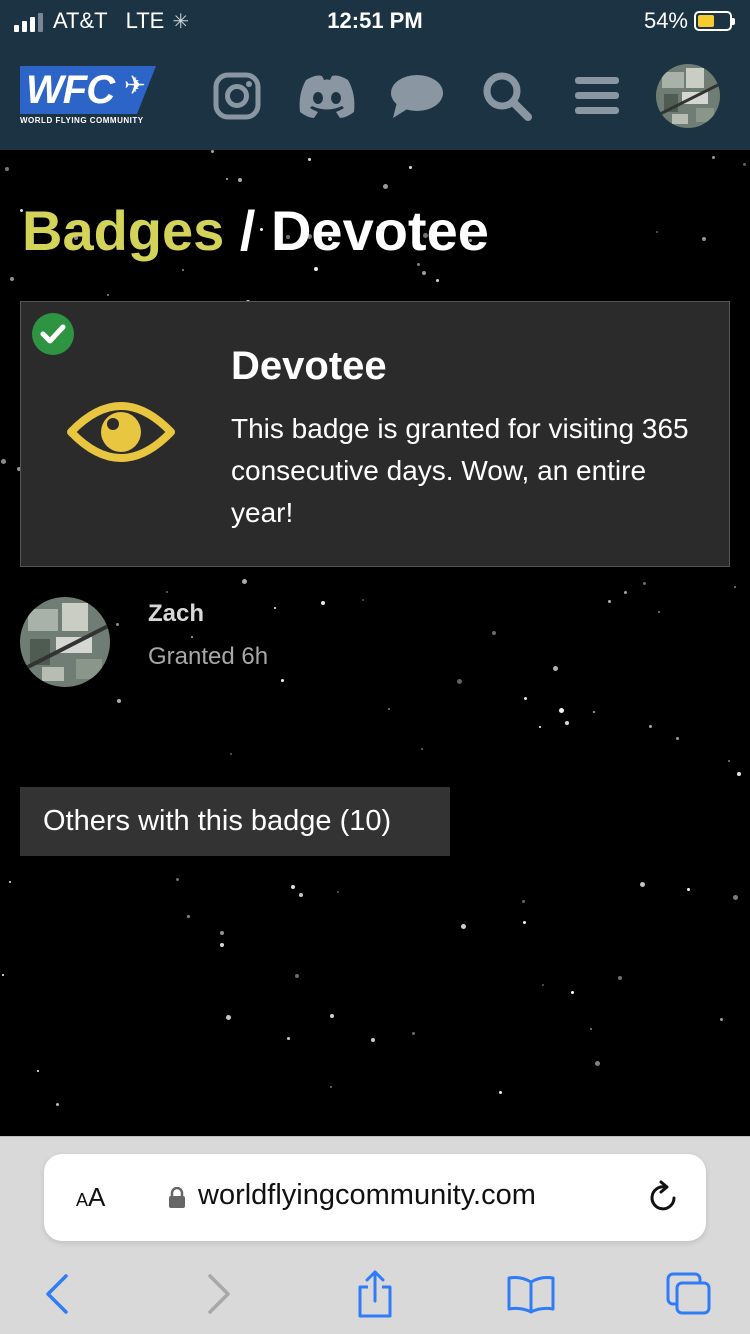  Describe the element at coordinates (82, 1200) in the screenshot. I see `text-size-small-a: A` at that location.